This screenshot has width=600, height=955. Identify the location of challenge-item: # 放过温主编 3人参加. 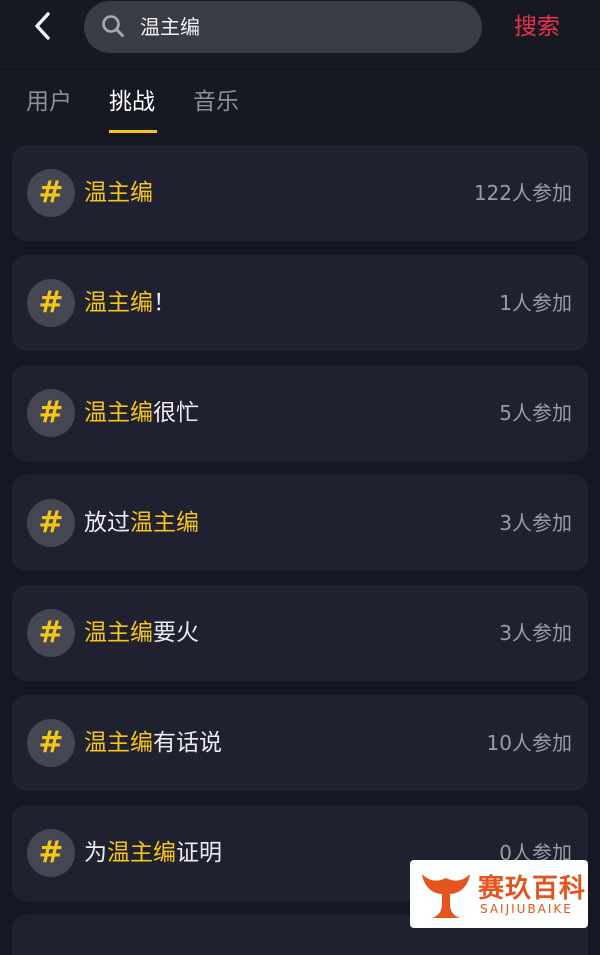
(300, 523).